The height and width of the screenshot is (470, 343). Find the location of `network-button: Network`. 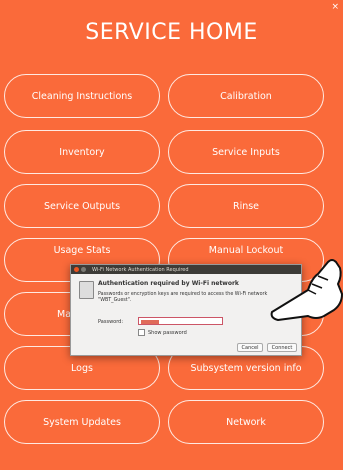

network-button: Network is located at coordinates (246, 422).